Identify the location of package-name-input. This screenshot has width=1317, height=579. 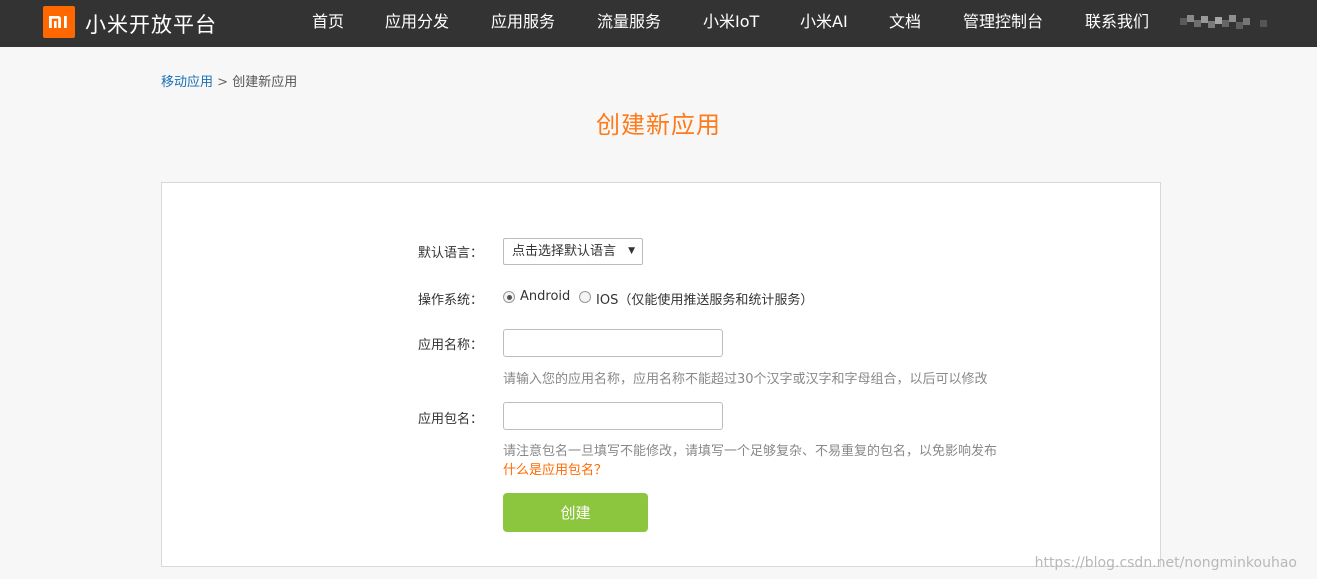
(613, 416).